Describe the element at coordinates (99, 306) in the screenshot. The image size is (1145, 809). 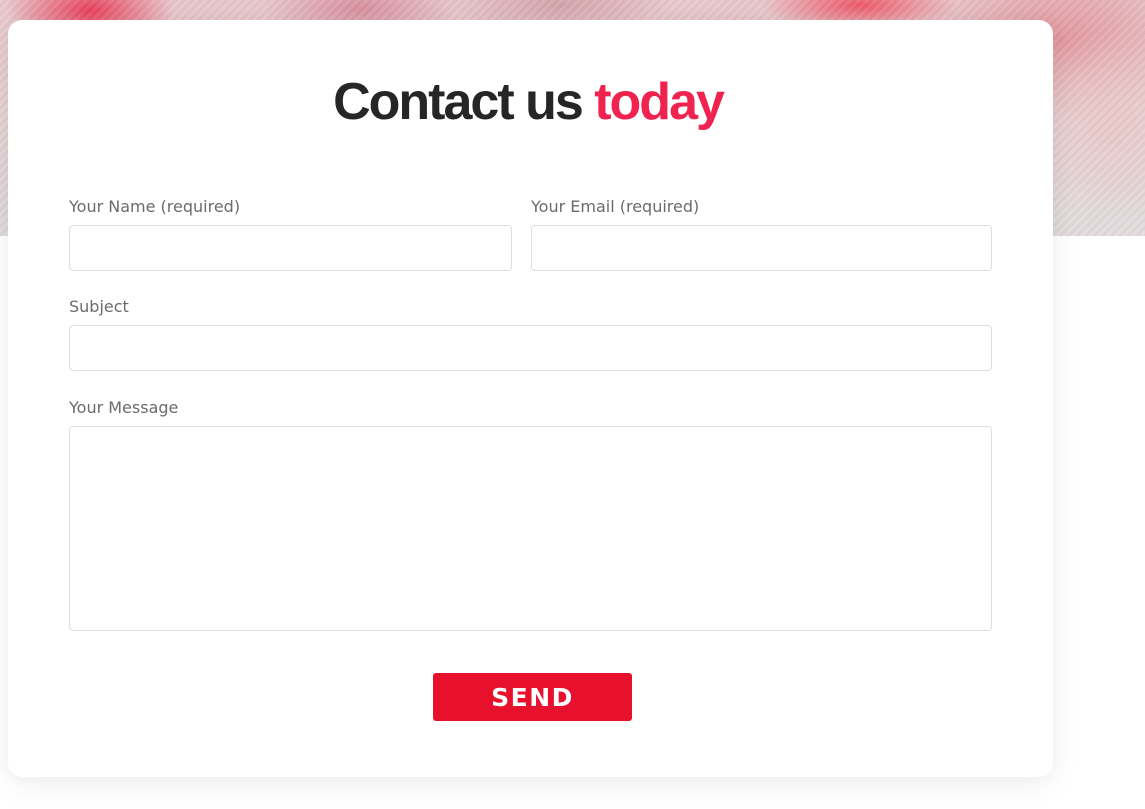
I see `subject-label: Subject` at that location.